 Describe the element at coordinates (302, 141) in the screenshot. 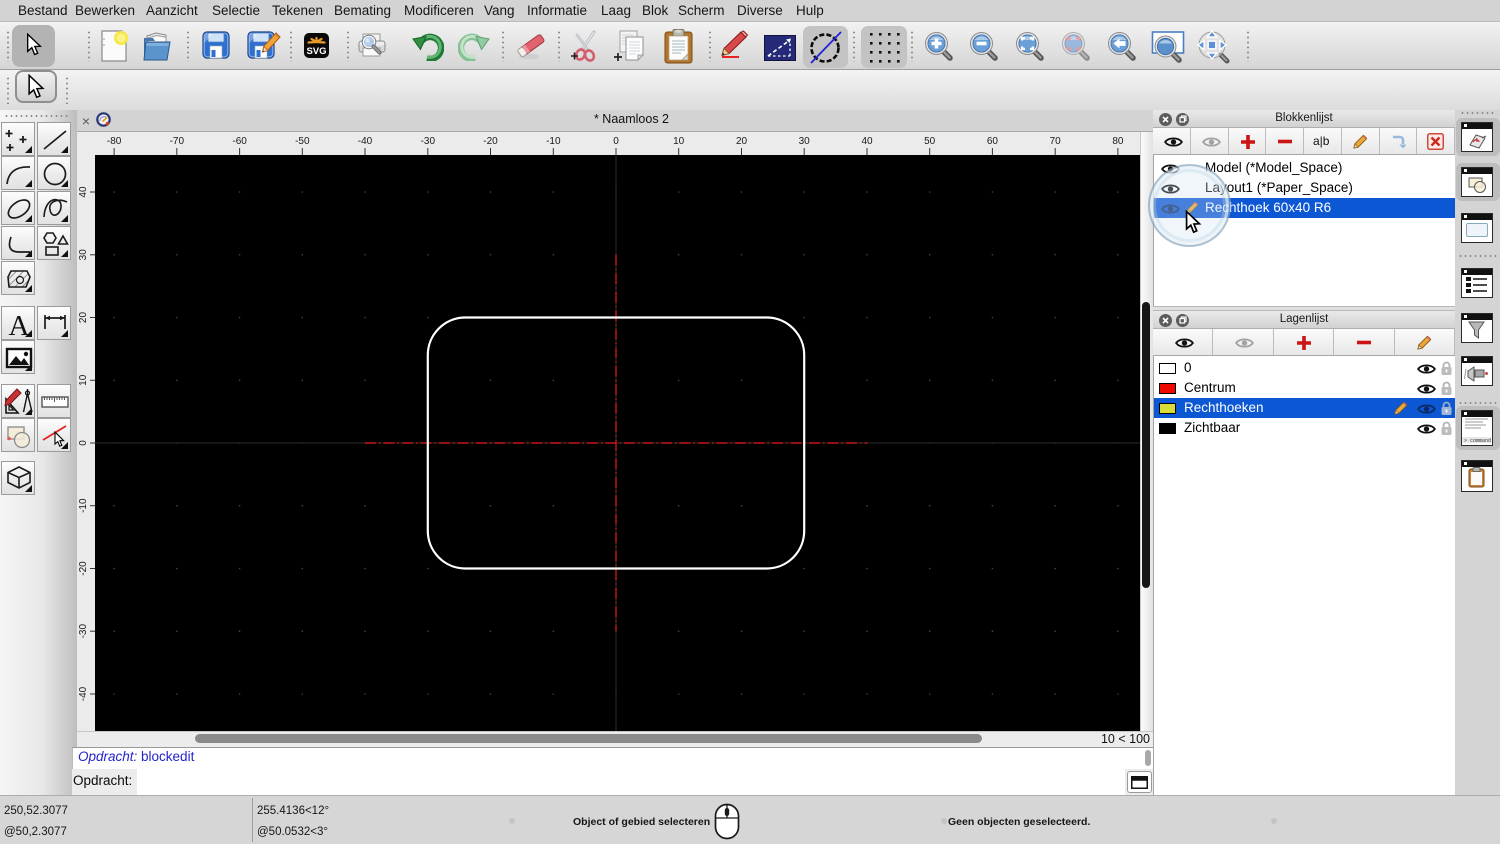

I see `svg-text: -50` at that location.